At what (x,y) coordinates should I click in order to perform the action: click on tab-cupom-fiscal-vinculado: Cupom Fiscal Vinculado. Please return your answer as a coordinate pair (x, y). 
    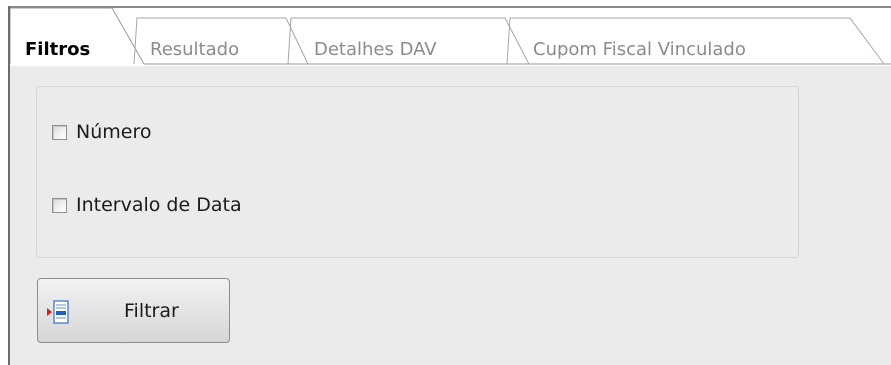
    Looking at the image, I should click on (639, 50).